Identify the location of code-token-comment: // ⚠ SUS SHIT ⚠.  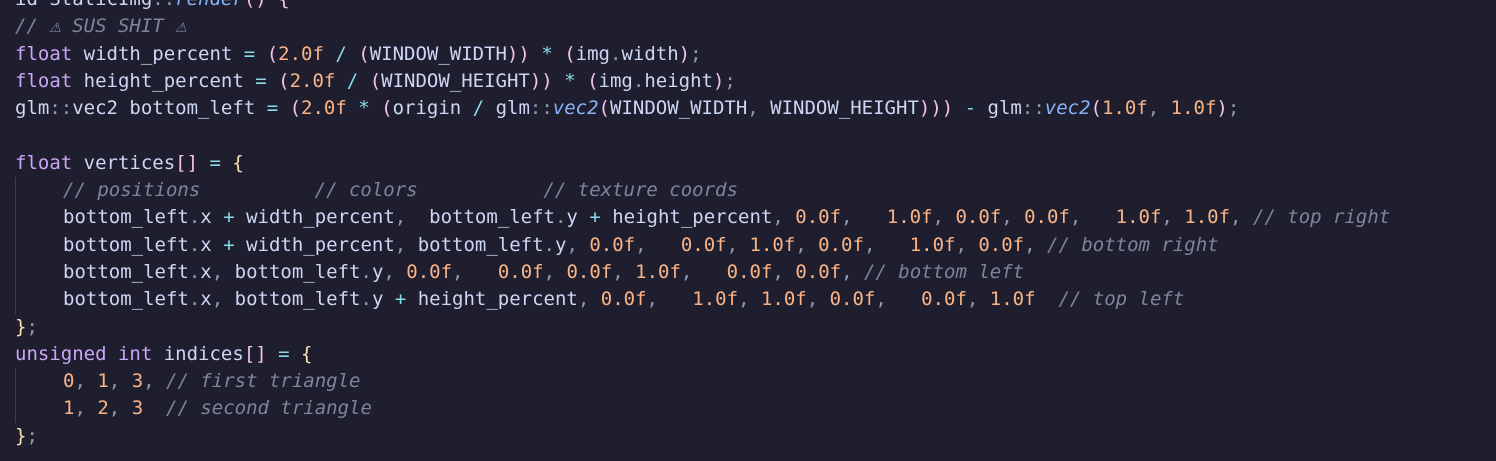
(101, 26).